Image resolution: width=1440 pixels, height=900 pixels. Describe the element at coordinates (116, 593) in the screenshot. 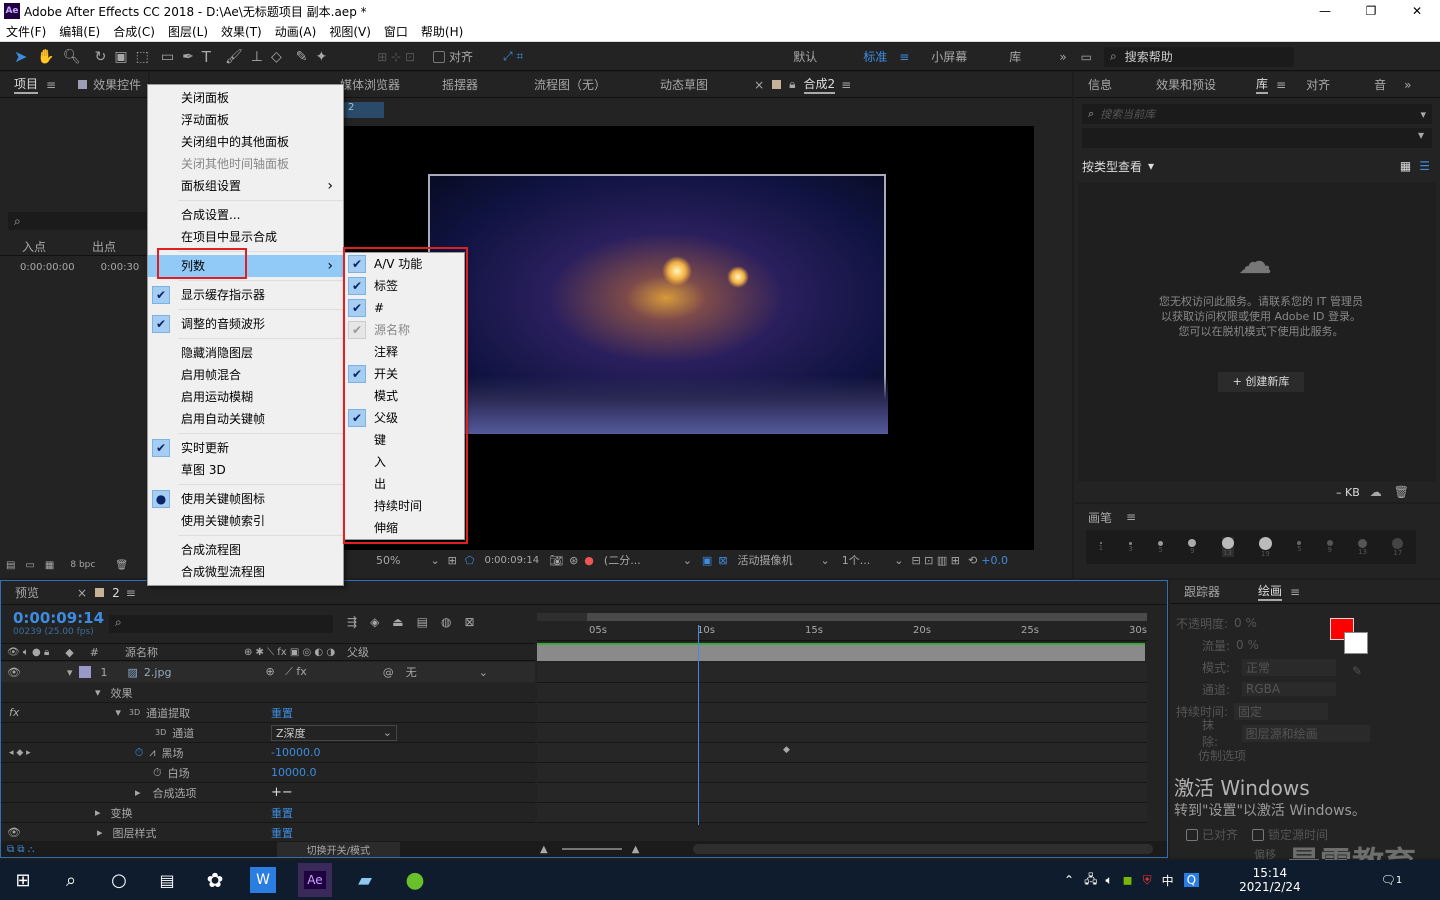

I see `tab-timeline-comp: 2` at that location.